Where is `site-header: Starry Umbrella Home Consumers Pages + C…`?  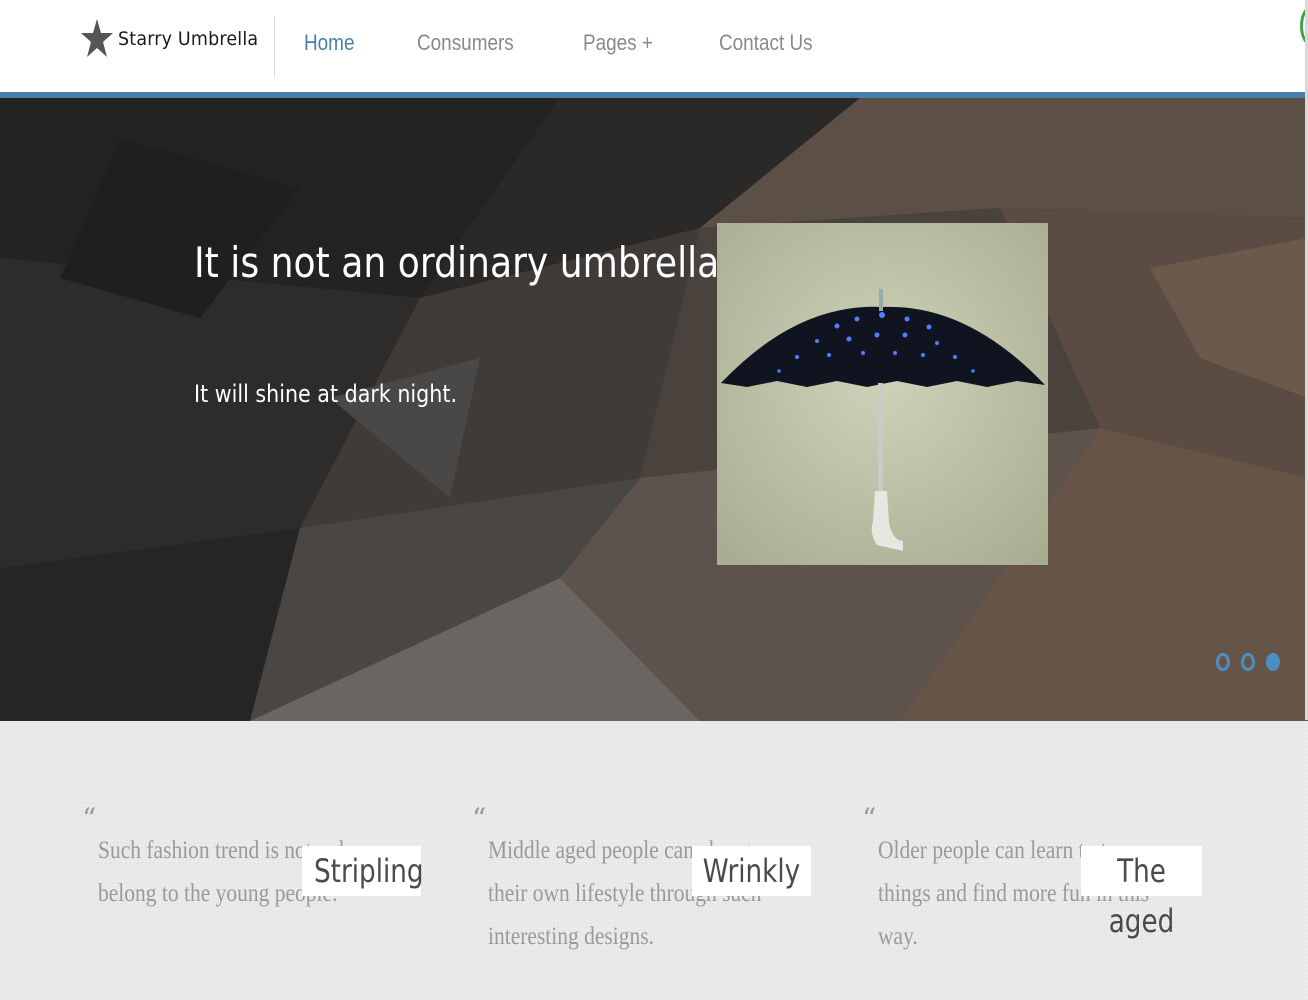 site-header: Starry Umbrella Home Consumers Pages + C… is located at coordinates (654, 46).